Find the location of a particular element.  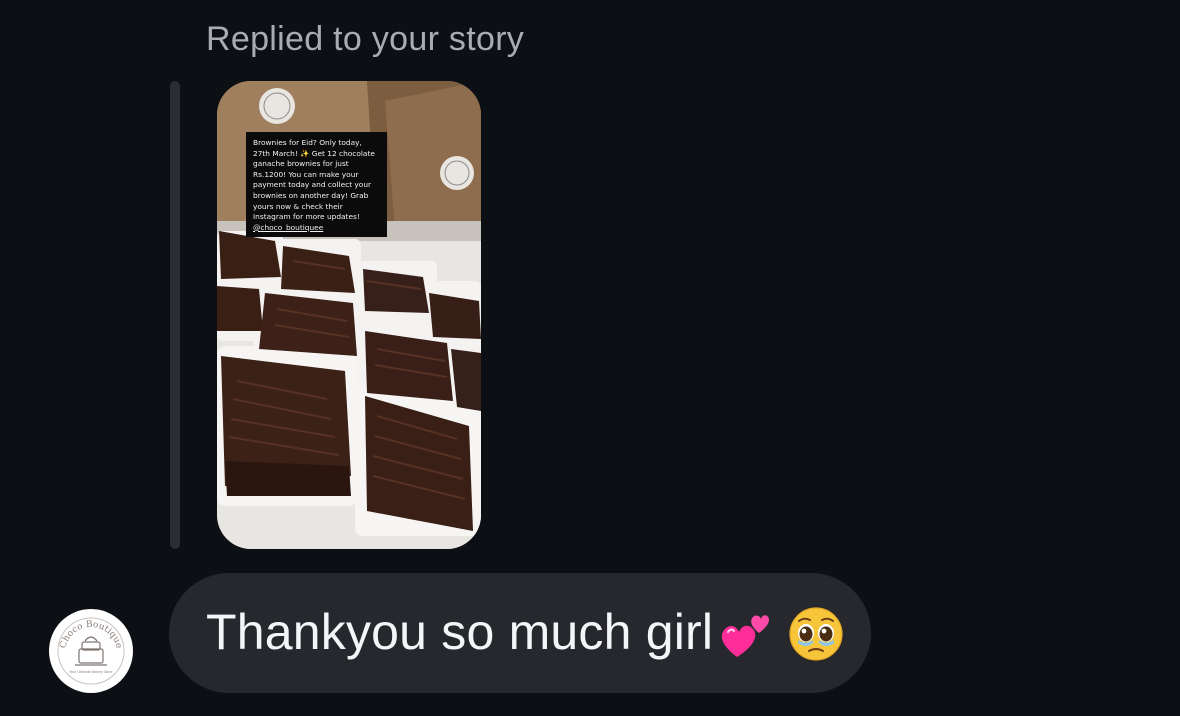

pleading-face-icon is located at coordinates (816, 634).